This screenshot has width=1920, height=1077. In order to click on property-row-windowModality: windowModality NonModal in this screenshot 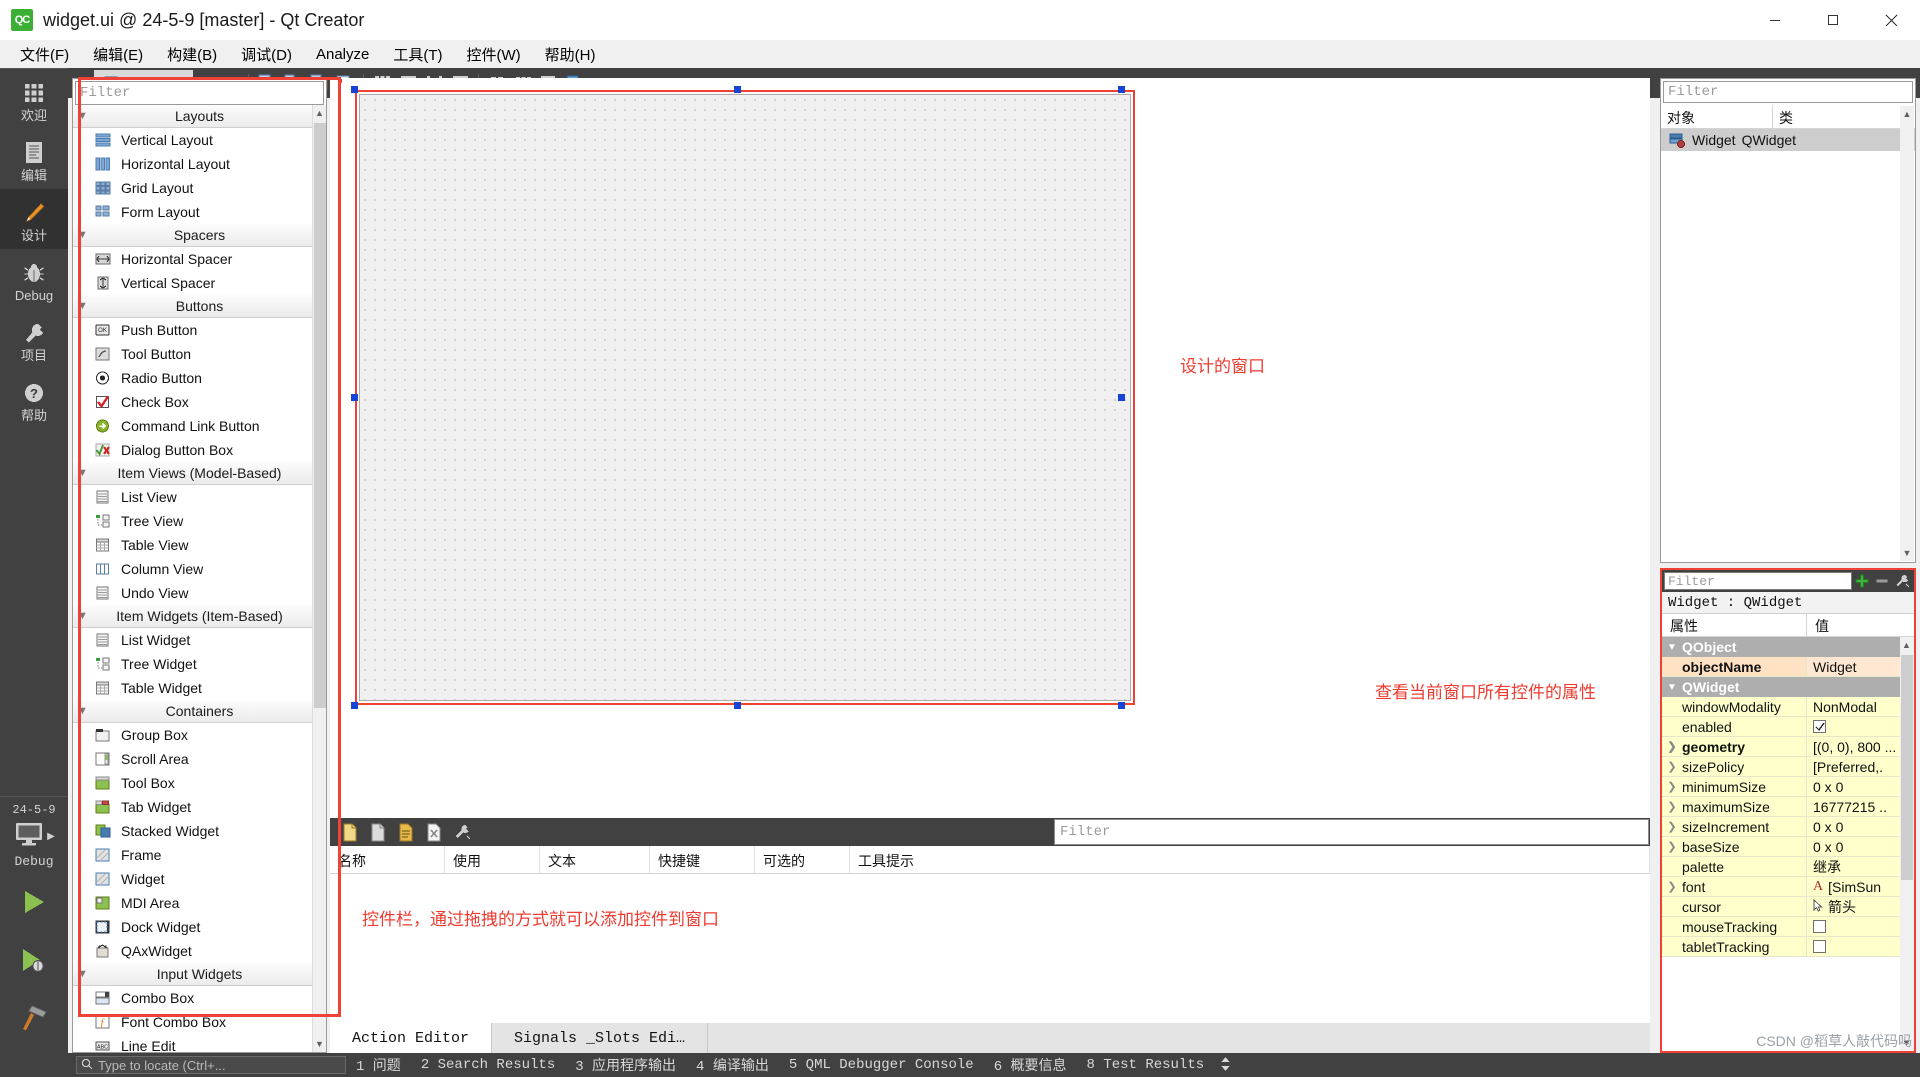, I will do `click(1788, 707)`.